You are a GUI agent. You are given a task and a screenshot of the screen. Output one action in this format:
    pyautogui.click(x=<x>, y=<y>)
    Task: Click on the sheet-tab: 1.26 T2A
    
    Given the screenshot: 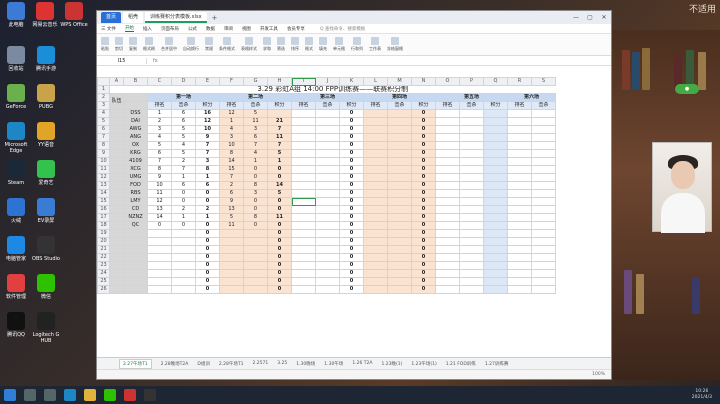 What is the action you would take?
    pyautogui.click(x=362, y=363)
    